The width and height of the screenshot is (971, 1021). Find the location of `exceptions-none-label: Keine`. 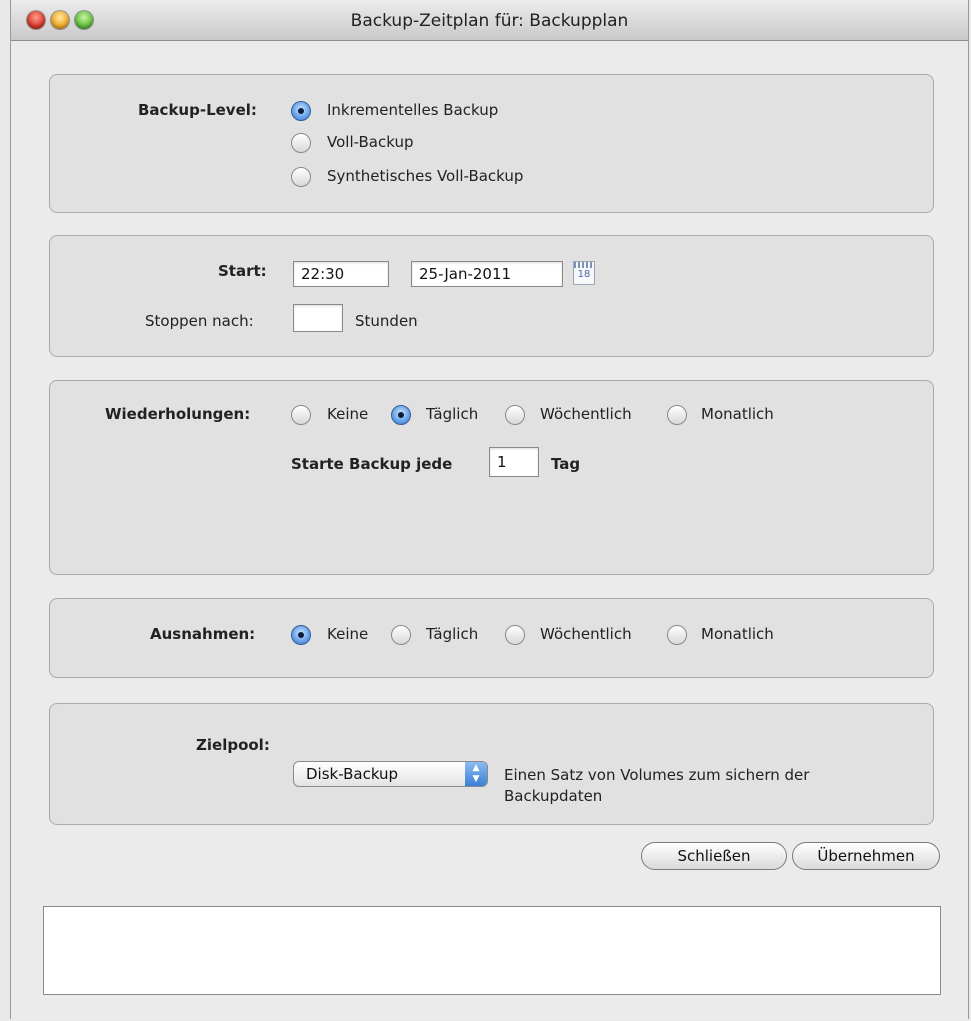

exceptions-none-label: Keine is located at coordinates (347, 634).